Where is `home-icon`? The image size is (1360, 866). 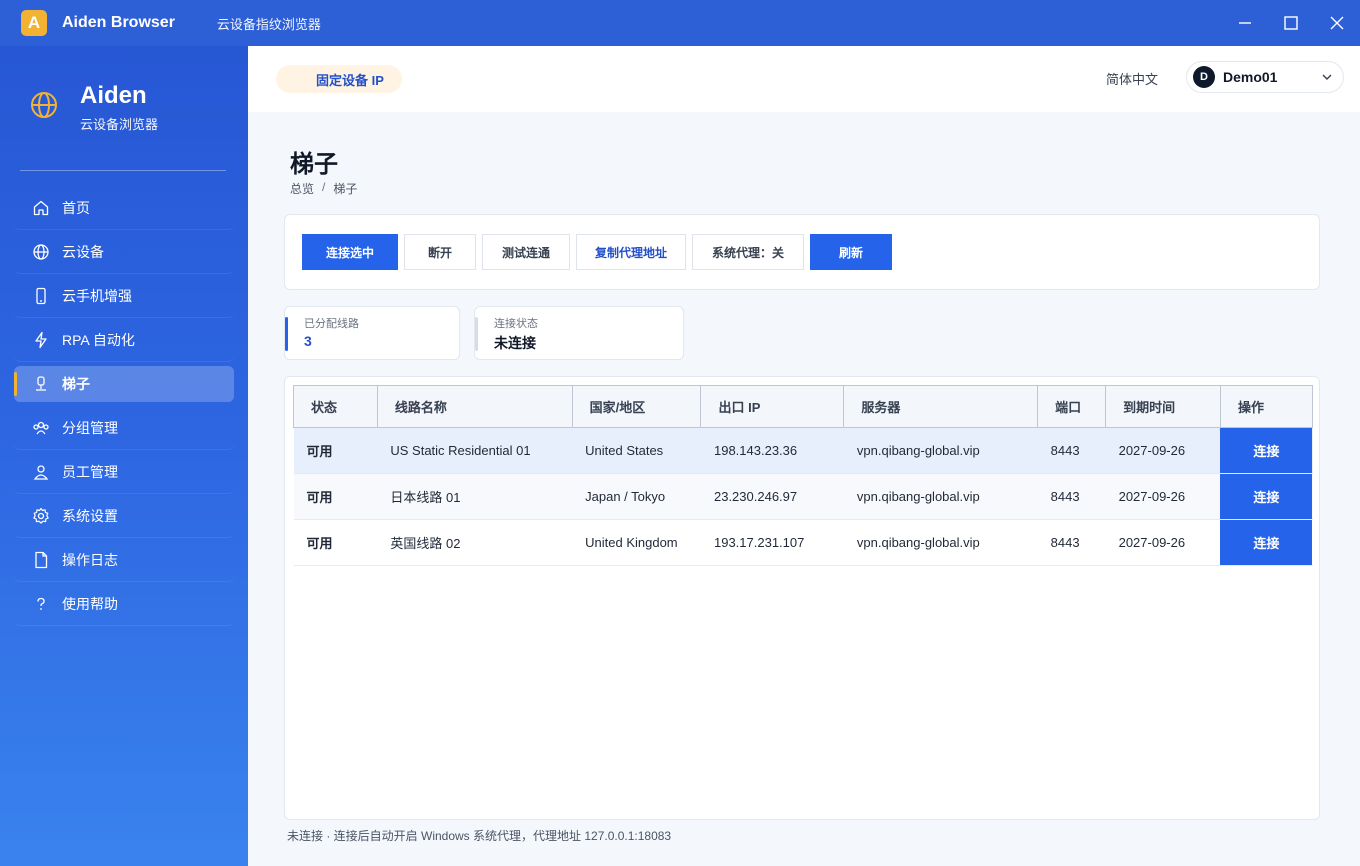 home-icon is located at coordinates (41, 207).